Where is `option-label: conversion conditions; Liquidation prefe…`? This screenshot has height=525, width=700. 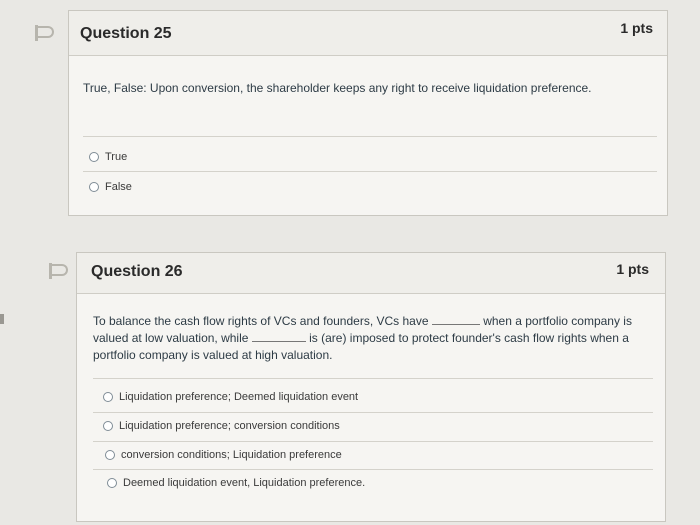 option-label: conversion conditions; Liquidation prefe… is located at coordinates (231, 455).